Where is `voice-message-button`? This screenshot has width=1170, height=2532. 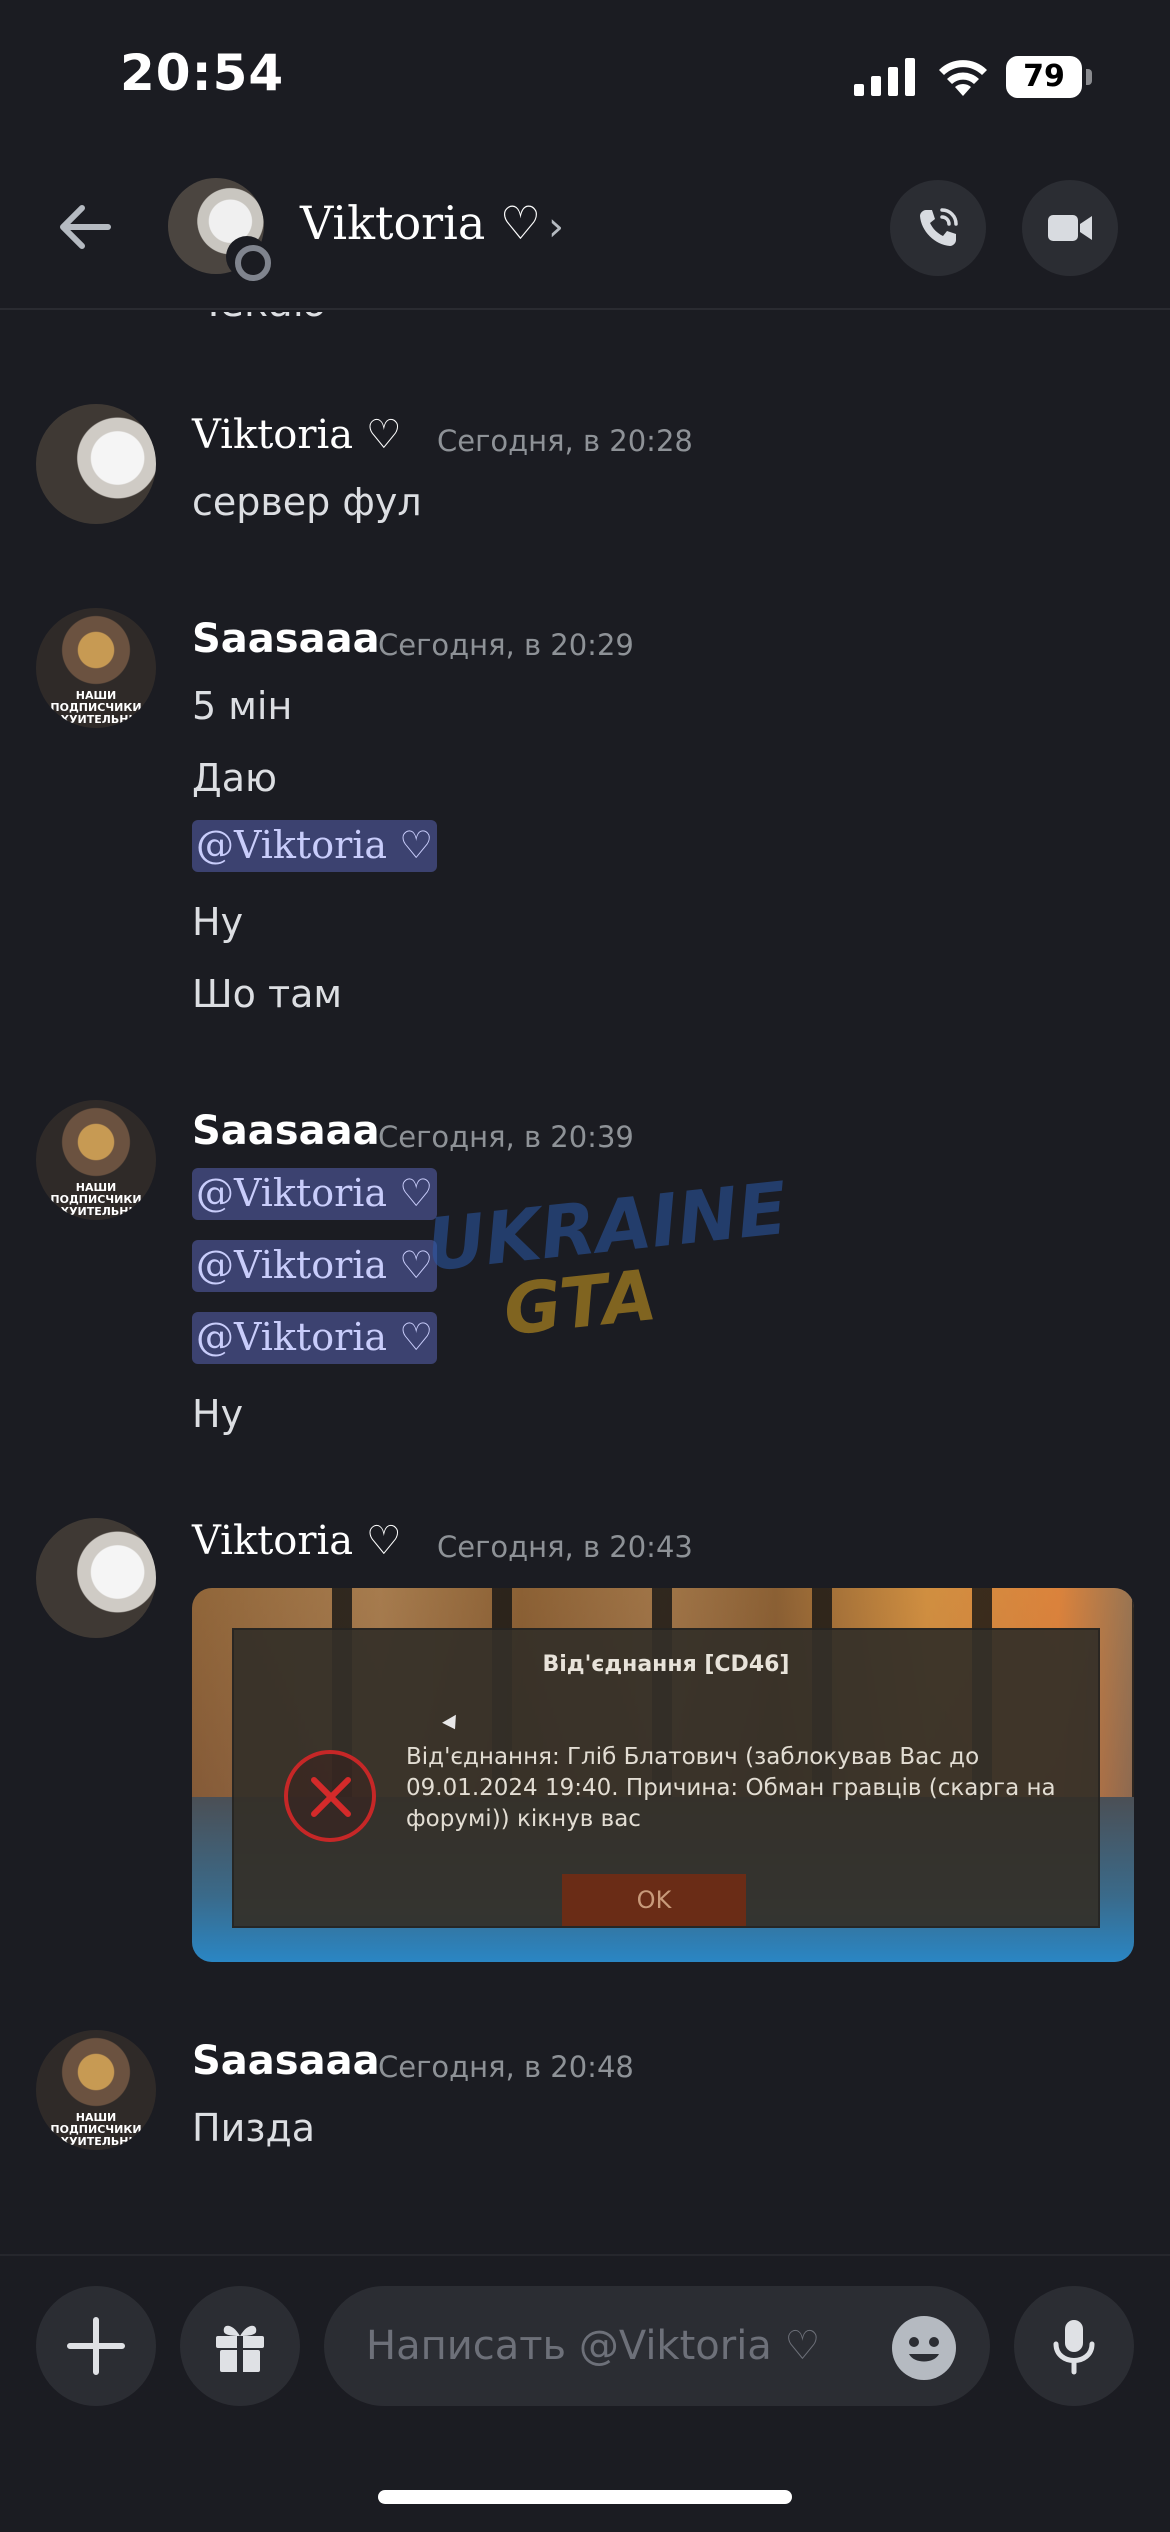
voice-message-button is located at coordinates (1074, 2346).